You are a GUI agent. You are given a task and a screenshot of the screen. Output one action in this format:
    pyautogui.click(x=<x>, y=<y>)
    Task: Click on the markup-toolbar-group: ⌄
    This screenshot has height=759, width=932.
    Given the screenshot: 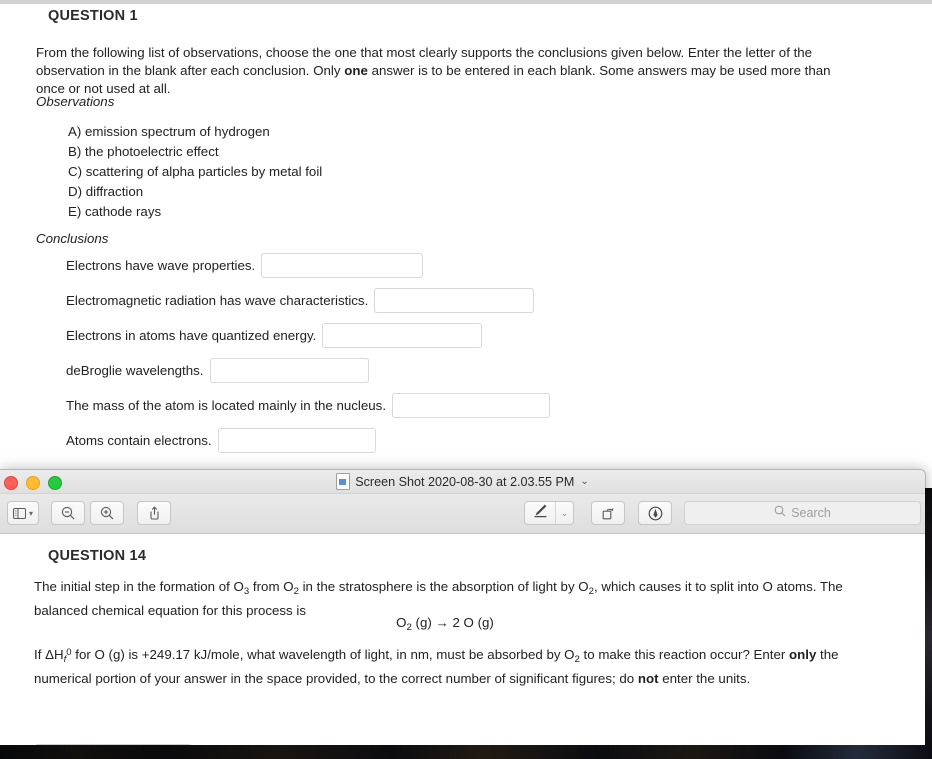 What is the action you would take?
    pyautogui.click(x=549, y=513)
    